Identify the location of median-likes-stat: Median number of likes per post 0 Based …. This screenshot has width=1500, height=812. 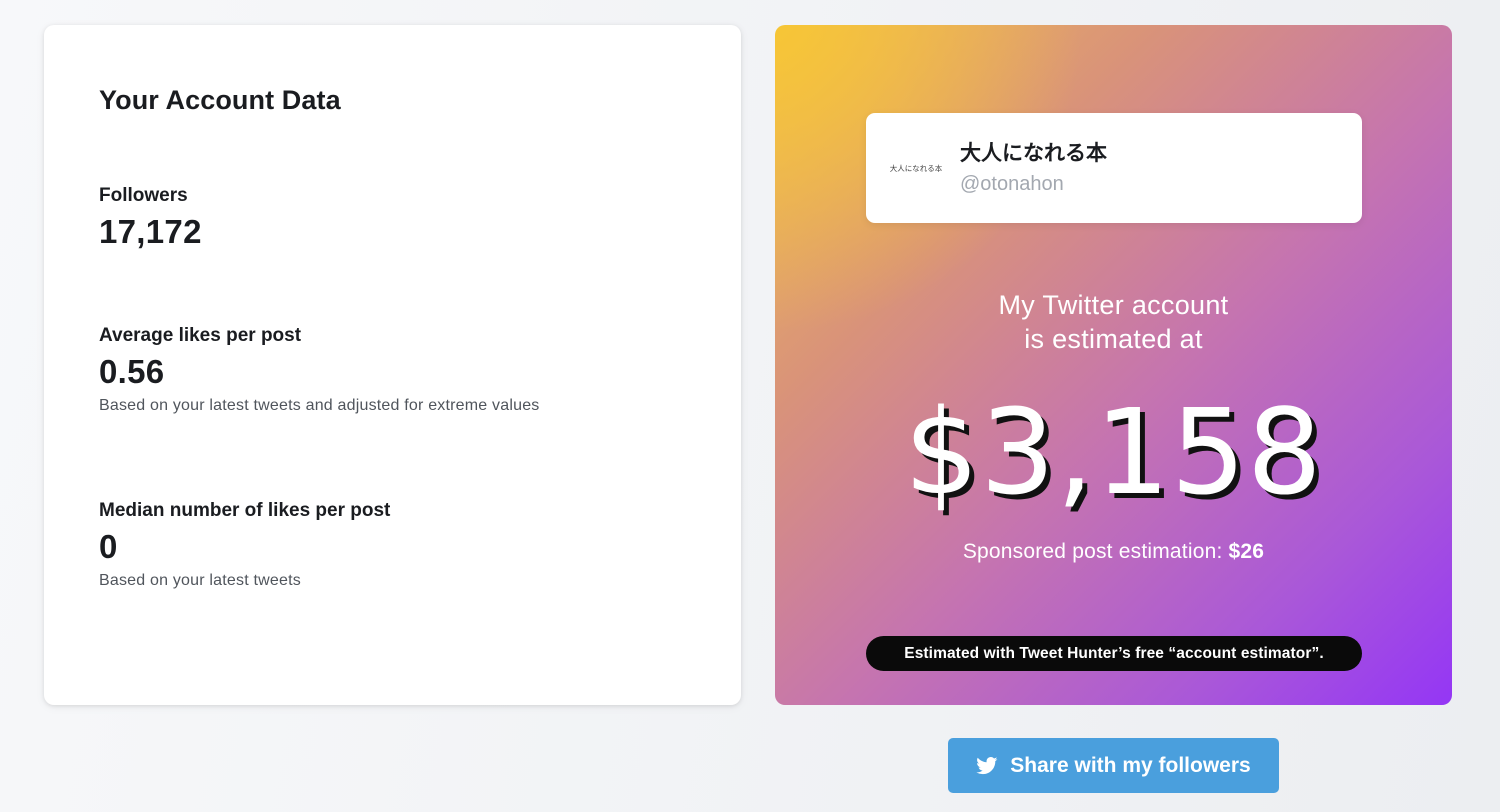
(244, 545).